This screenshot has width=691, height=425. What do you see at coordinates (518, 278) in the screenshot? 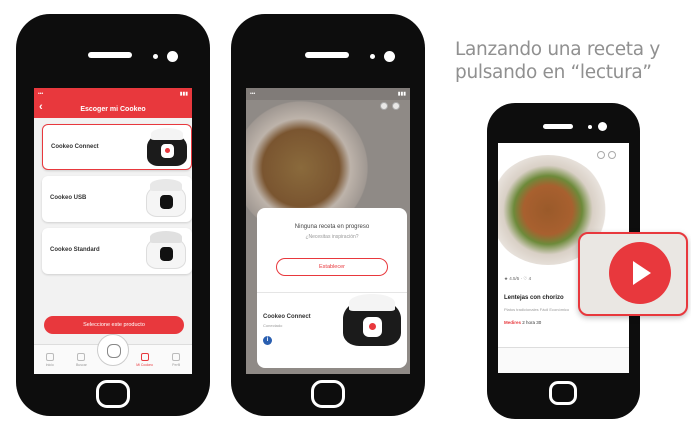
I see `recipe-rating: ★ 4.5/5 · ♡ 4` at bounding box center [518, 278].